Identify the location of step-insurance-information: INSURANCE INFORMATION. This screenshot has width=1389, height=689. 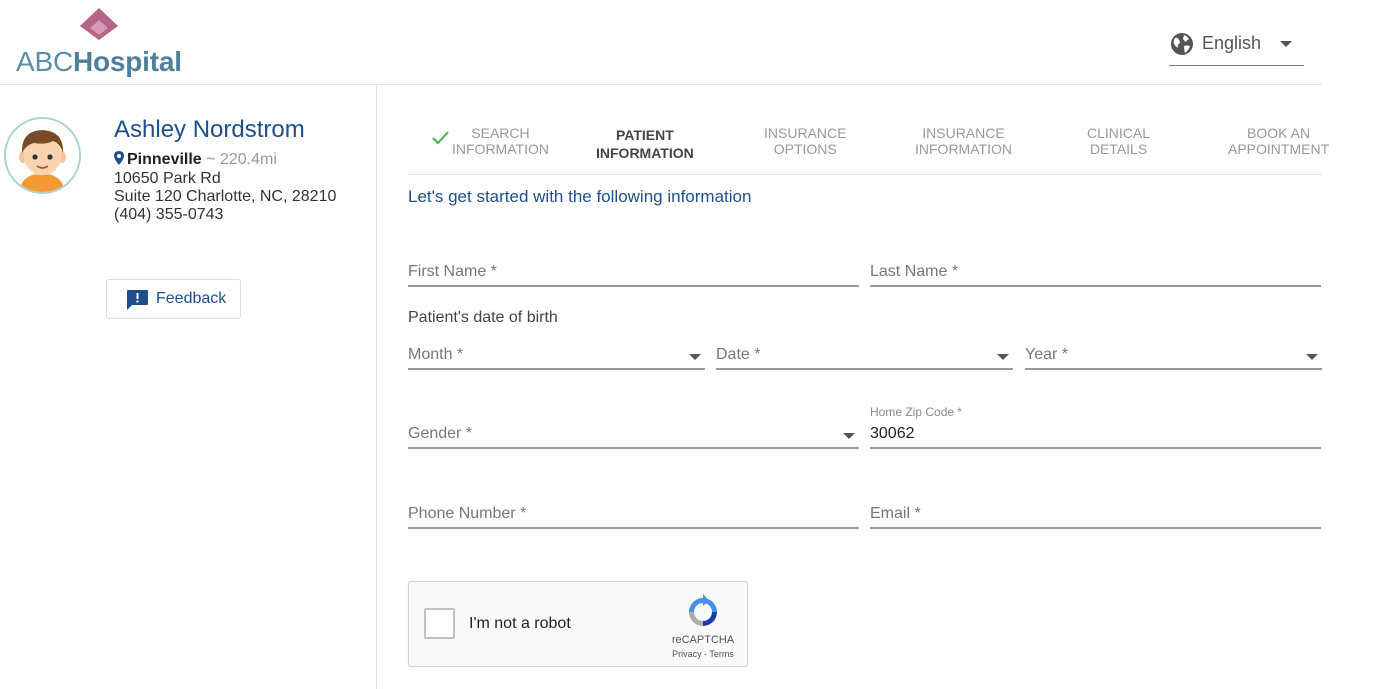
(963, 141).